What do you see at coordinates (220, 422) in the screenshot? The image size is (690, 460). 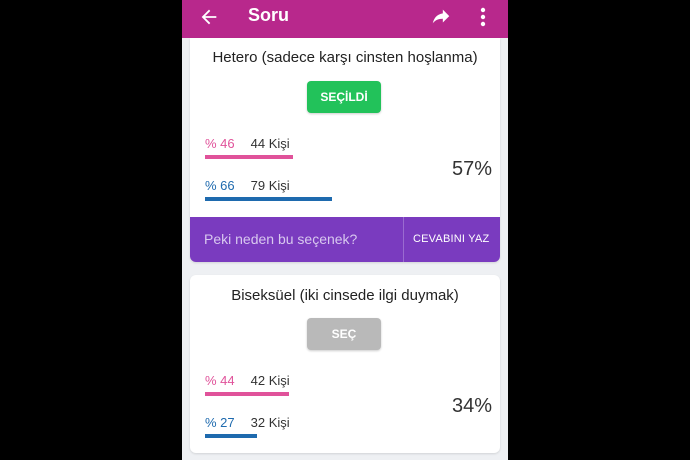 I see `male-percent: % 27` at bounding box center [220, 422].